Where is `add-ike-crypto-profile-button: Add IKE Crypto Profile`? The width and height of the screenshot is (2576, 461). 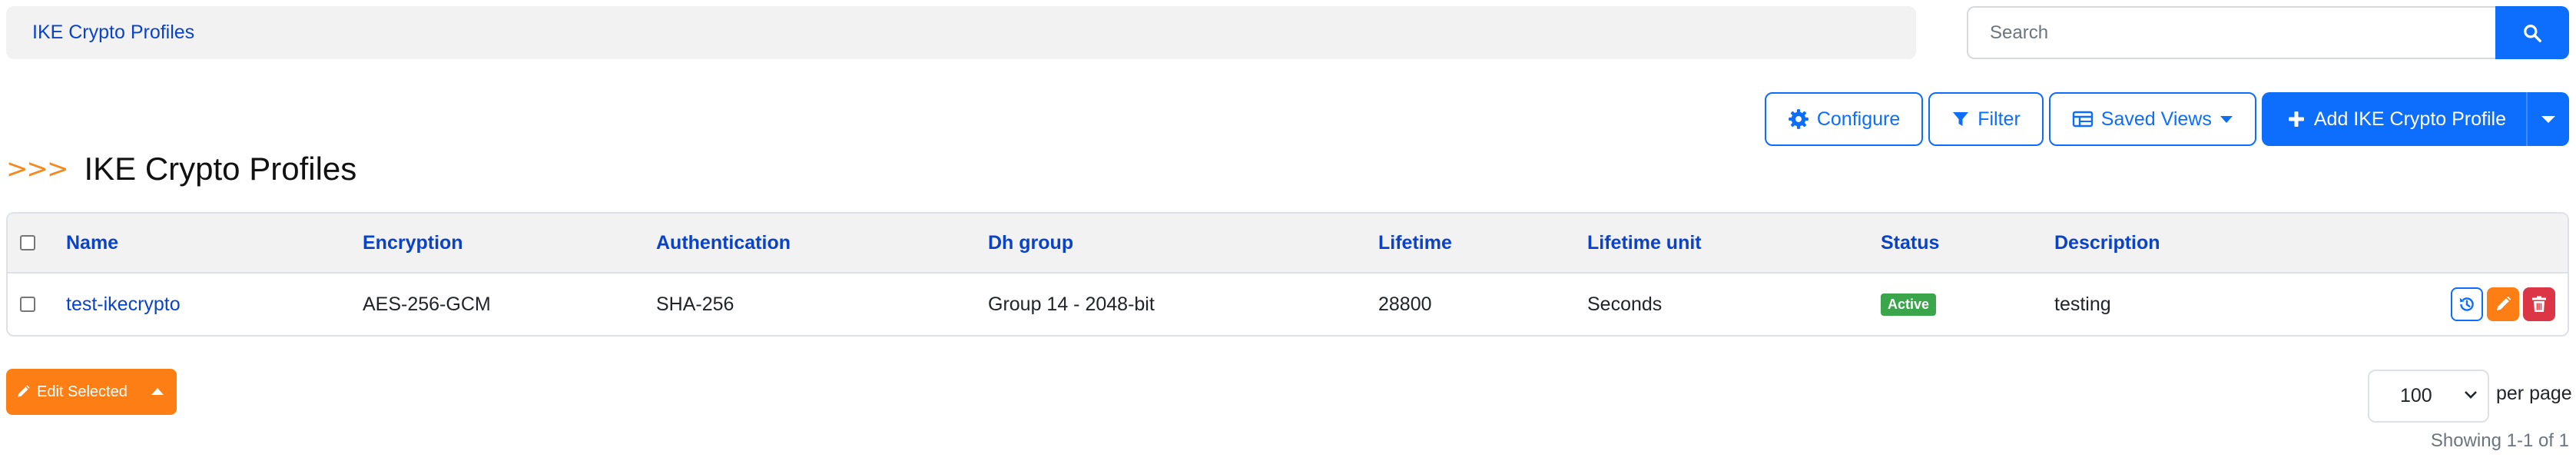 add-ike-crypto-profile-button: Add IKE Crypto Profile is located at coordinates (2394, 119).